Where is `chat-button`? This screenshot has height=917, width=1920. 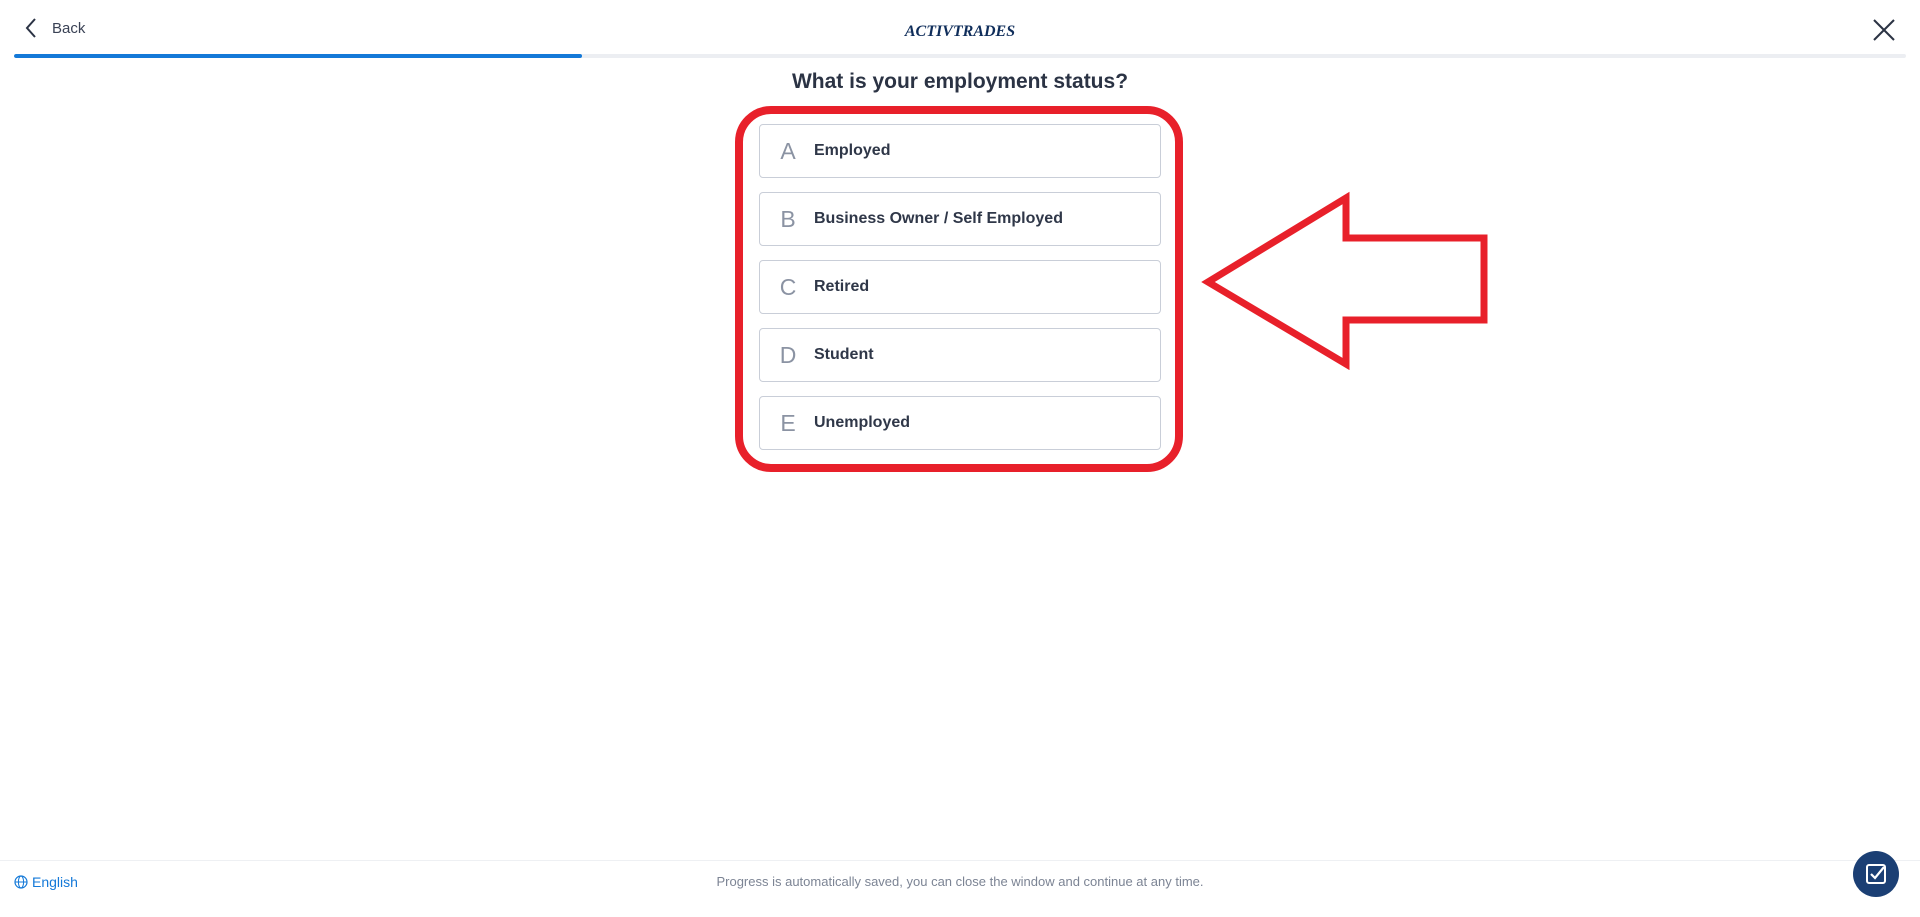
chat-button is located at coordinates (1876, 874).